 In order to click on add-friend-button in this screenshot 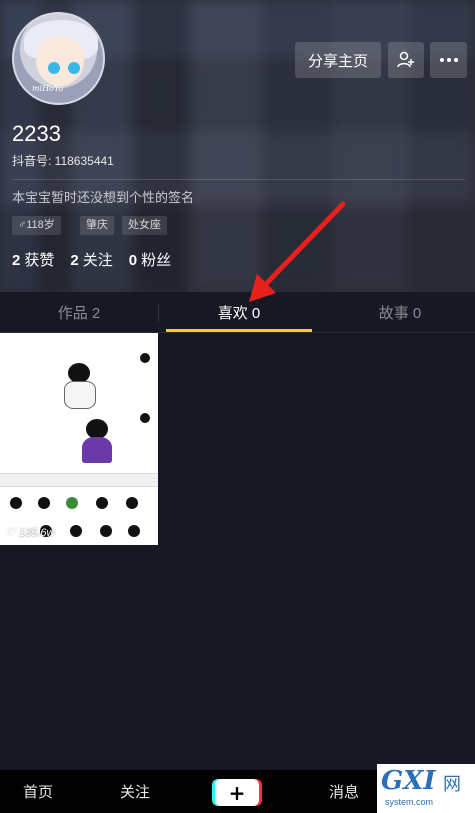, I will do `click(406, 60)`.